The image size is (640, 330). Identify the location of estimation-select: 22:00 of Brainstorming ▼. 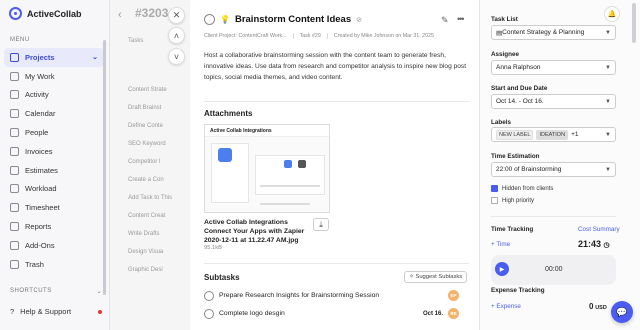
(553, 169).